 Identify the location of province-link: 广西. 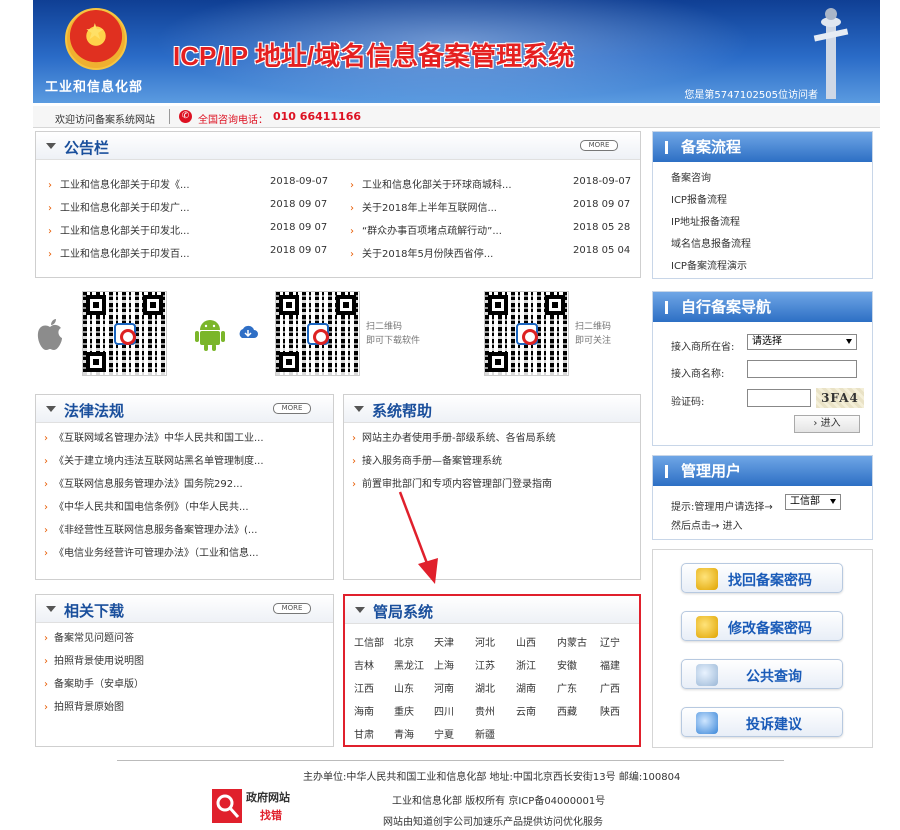
(610, 687).